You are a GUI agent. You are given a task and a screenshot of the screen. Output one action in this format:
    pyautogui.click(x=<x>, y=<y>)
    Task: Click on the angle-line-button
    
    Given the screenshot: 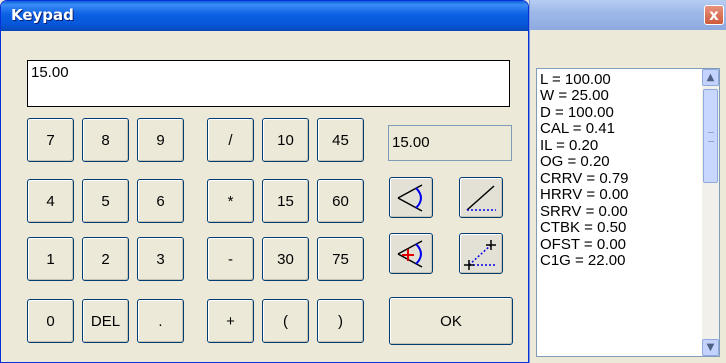 What is the action you would take?
    pyautogui.click(x=481, y=197)
    